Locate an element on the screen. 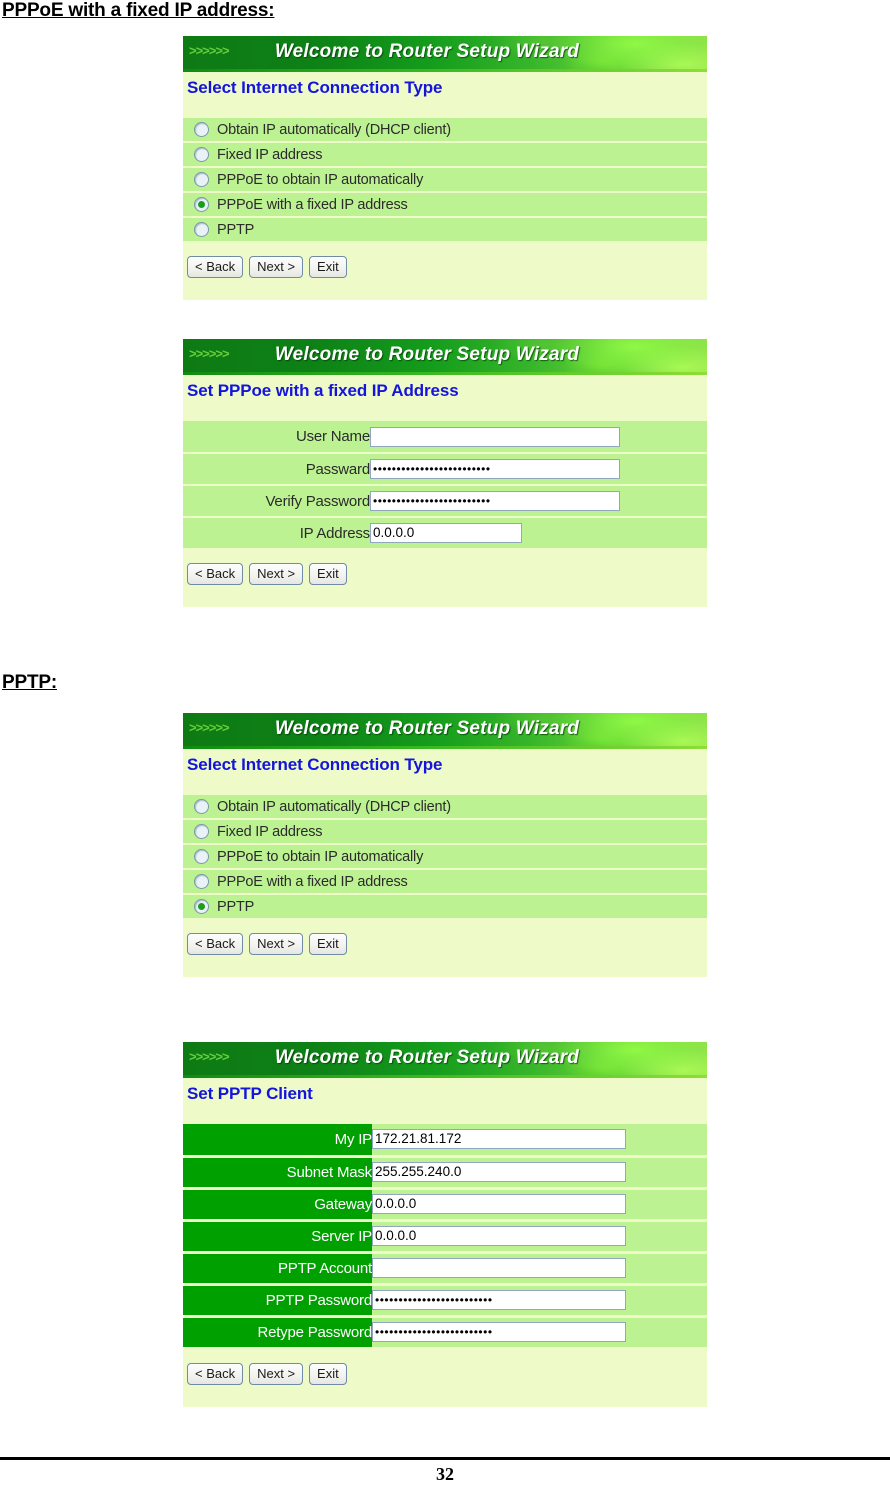 The width and height of the screenshot is (890, 1485). verify-password-input: ••••••••••••••••••••••••• is located at coordinates (495, 501).